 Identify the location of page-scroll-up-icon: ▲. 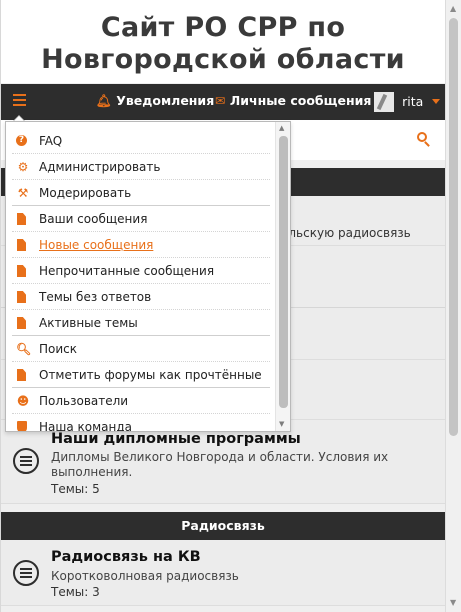
(453, 9).